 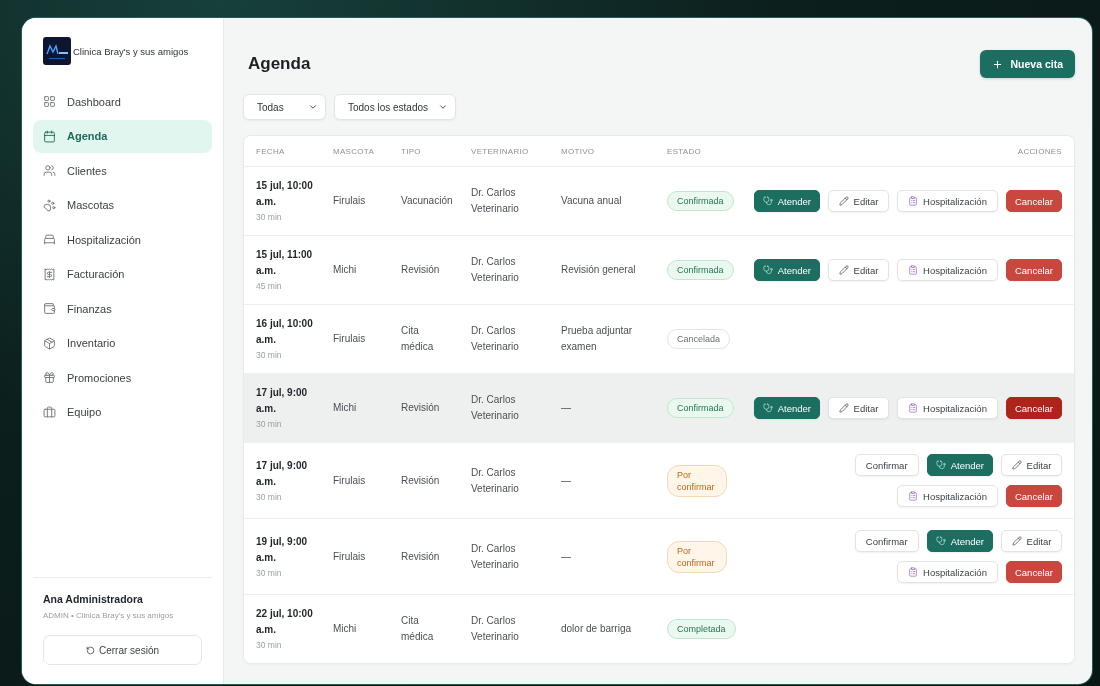 What do you see at coordinates (122, 650) in the screenshot?
I see `logout-button: Cerrar sesión` at bounding box center [122, 650].